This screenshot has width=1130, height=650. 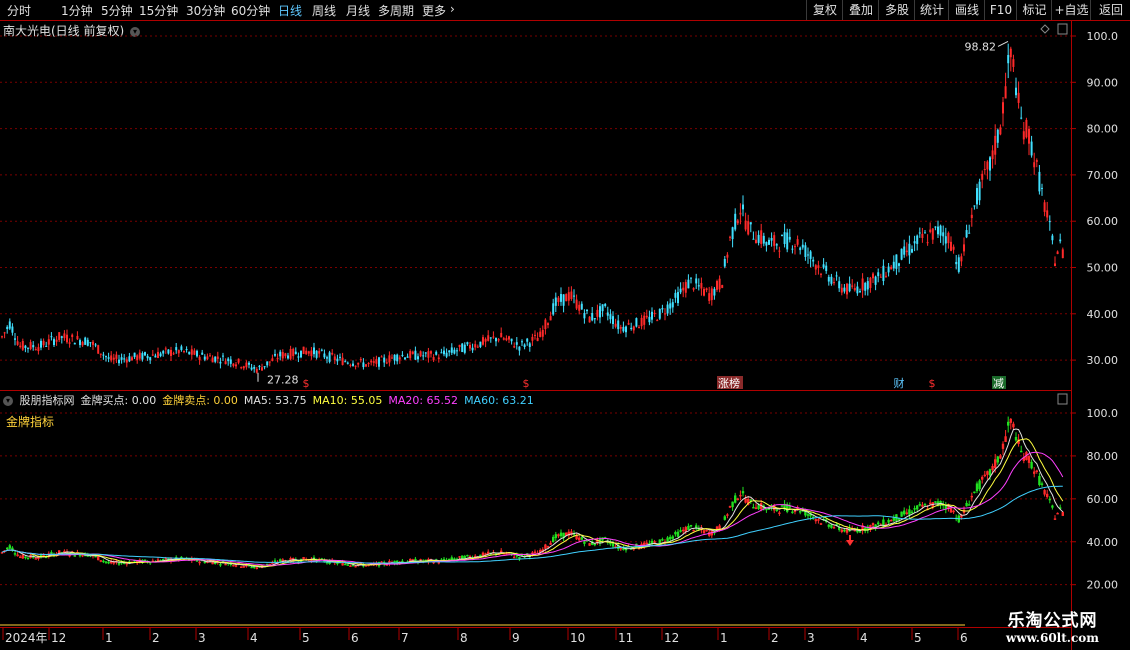 I want to click on period-tab-4: 30分钟, so click(x=205, y=10).